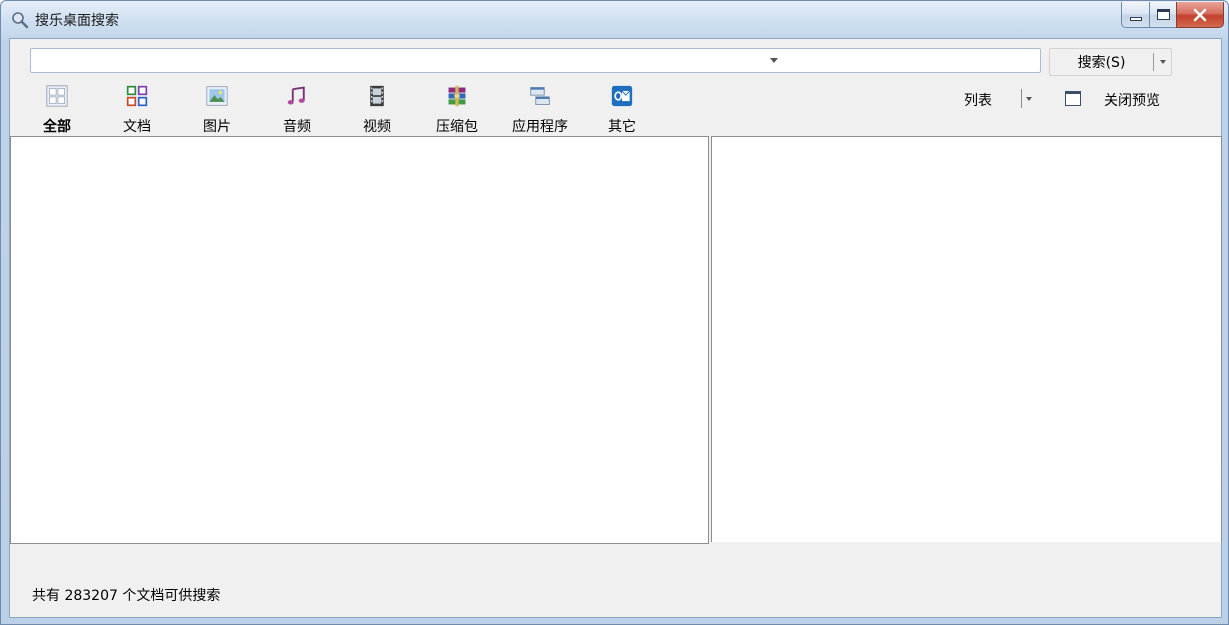  Describe the element at coordinates (457, 96) in the screenshot. I see `archive-icon` at that location.